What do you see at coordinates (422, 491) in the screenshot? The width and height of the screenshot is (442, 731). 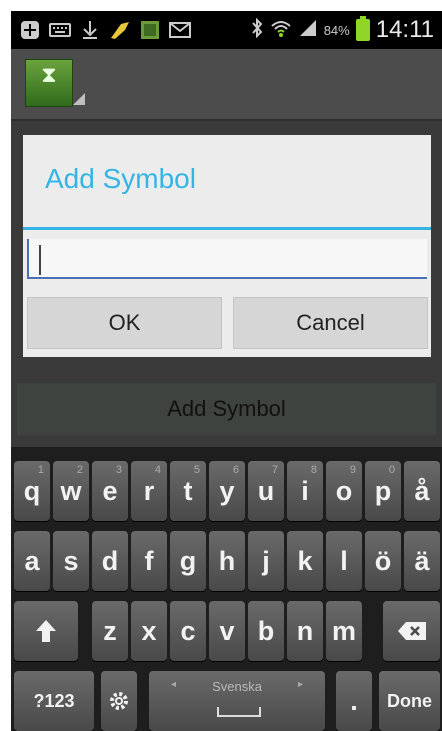 I see `key-a-ring: å` at bounding box center [422, 491].